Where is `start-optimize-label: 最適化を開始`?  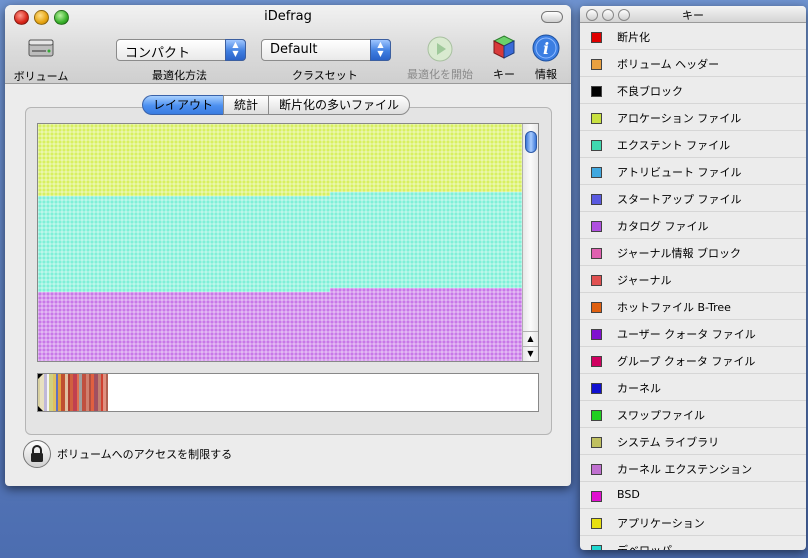
start-optimize-label: 最適化を開始 is located at coordinates (440, 74).